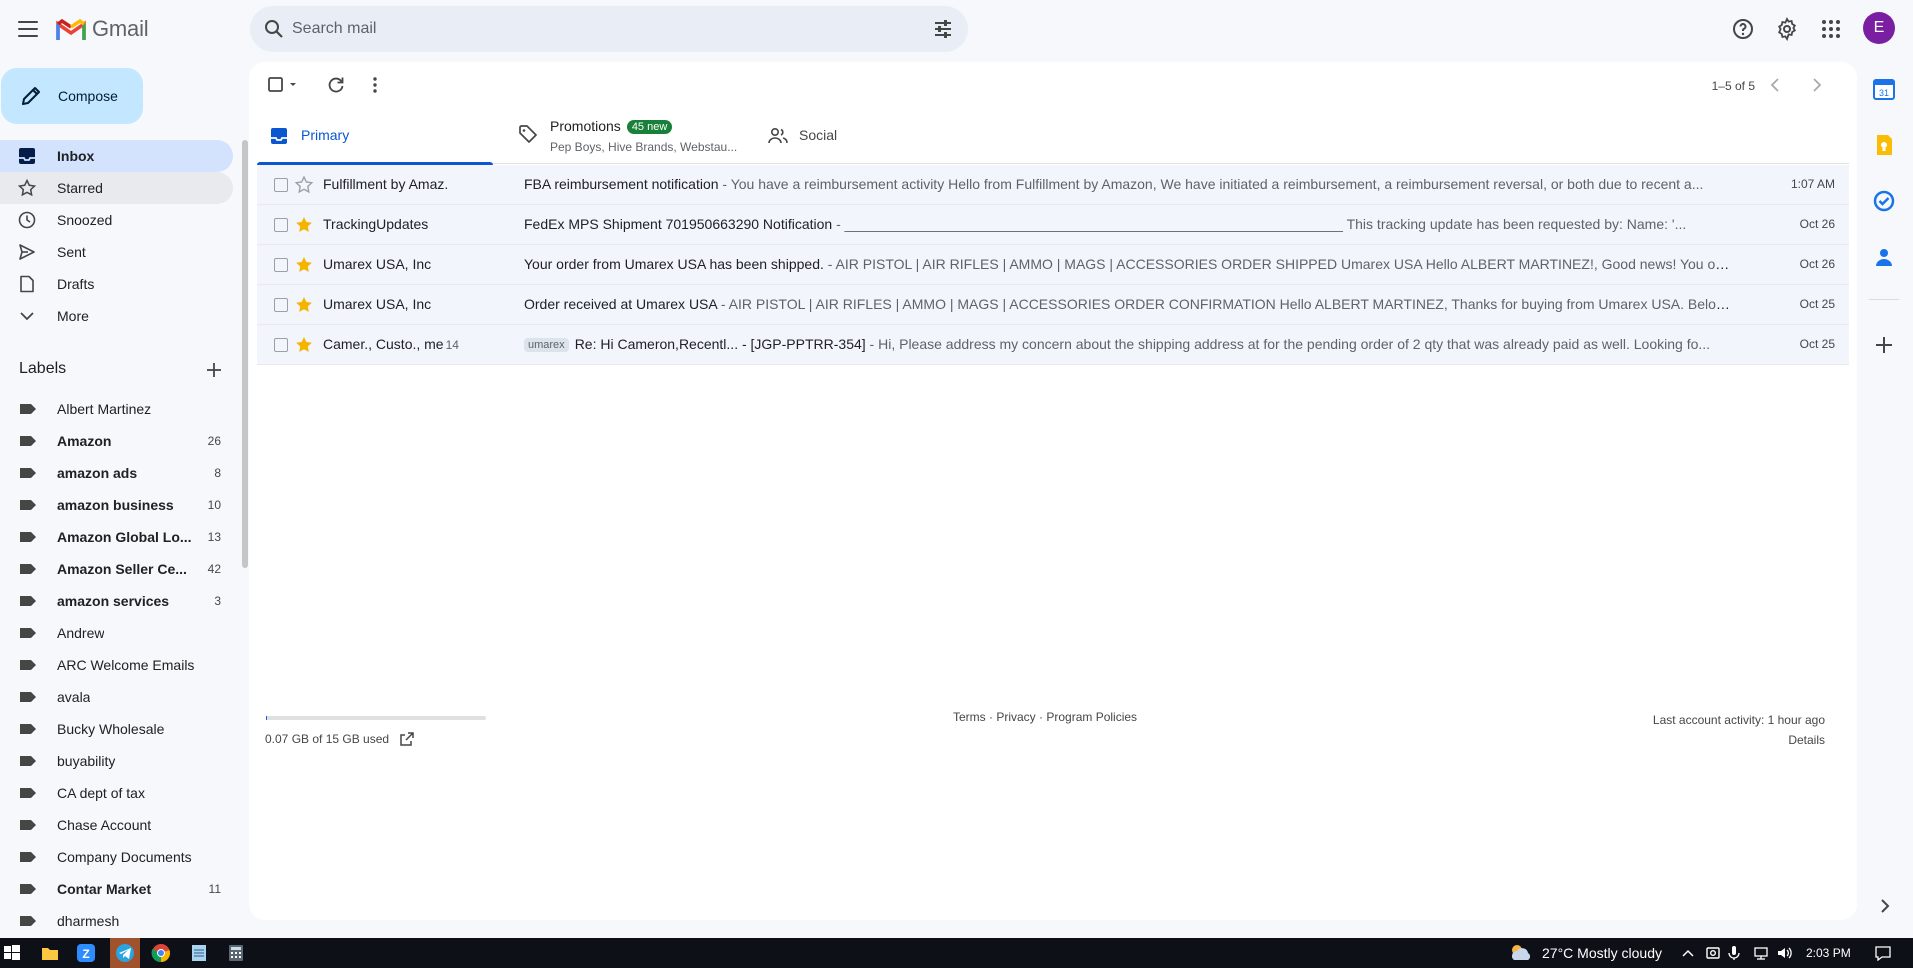  Describe the element at coordinates (214, 370) in the screenshot. I see `add-label-icon` at that location.